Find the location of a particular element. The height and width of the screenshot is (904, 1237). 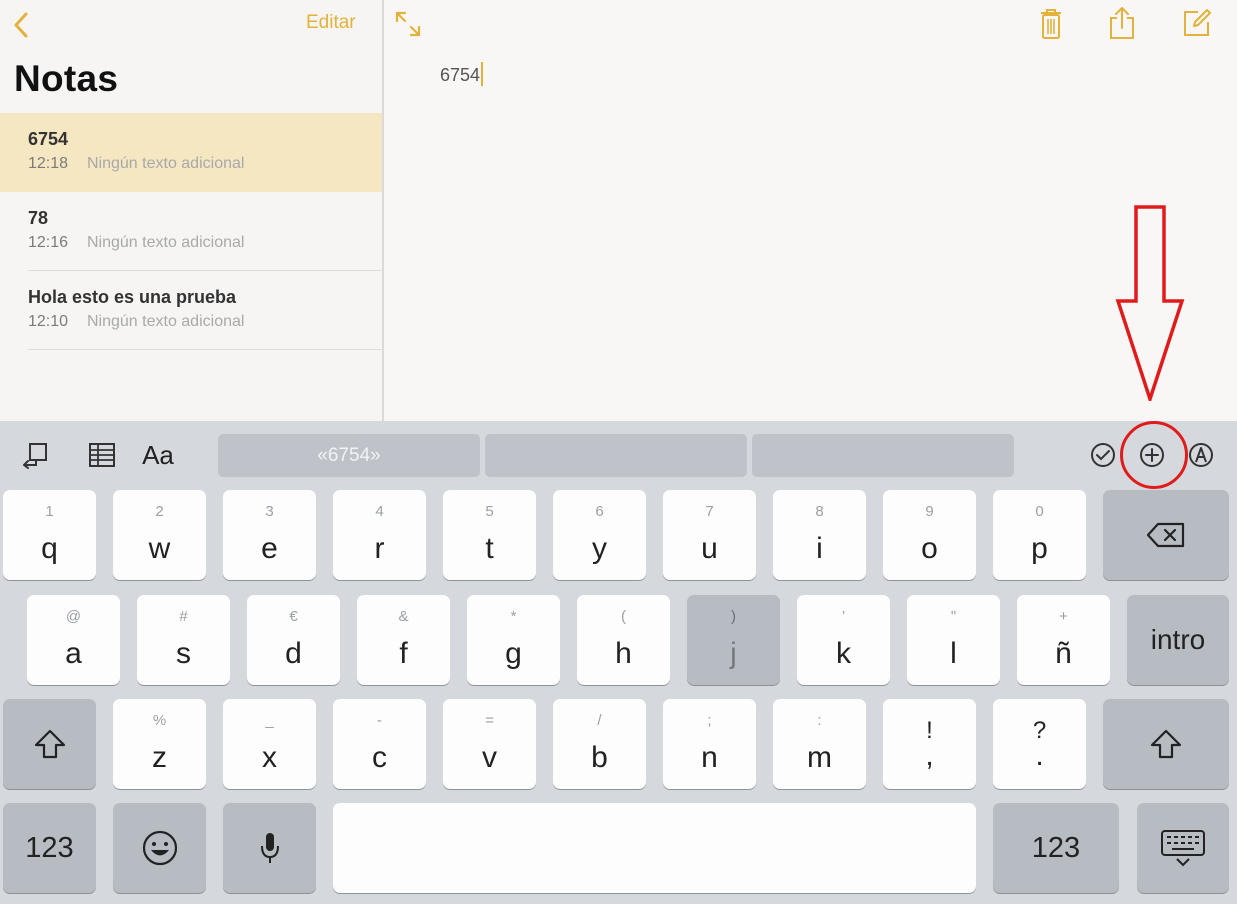

note-list-item: 78 12:16 Ningún texto adicional is located at coordinates (191, 231).